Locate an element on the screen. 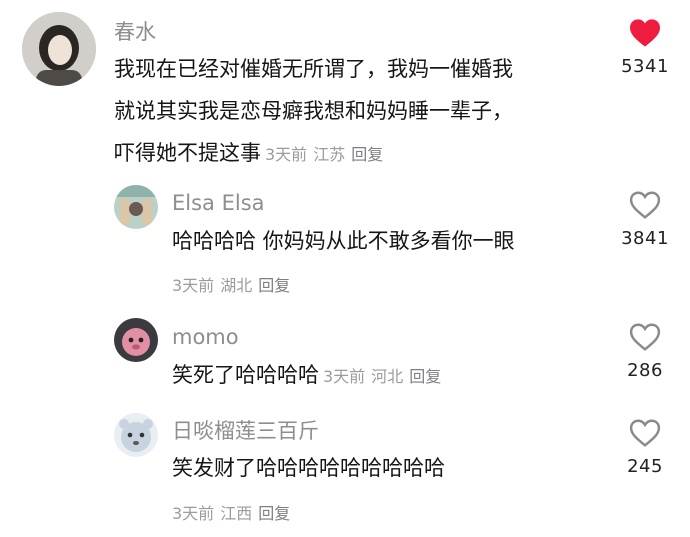  comment-meta: 3天前 江苏 回复 is located at coordinates (327, 154).